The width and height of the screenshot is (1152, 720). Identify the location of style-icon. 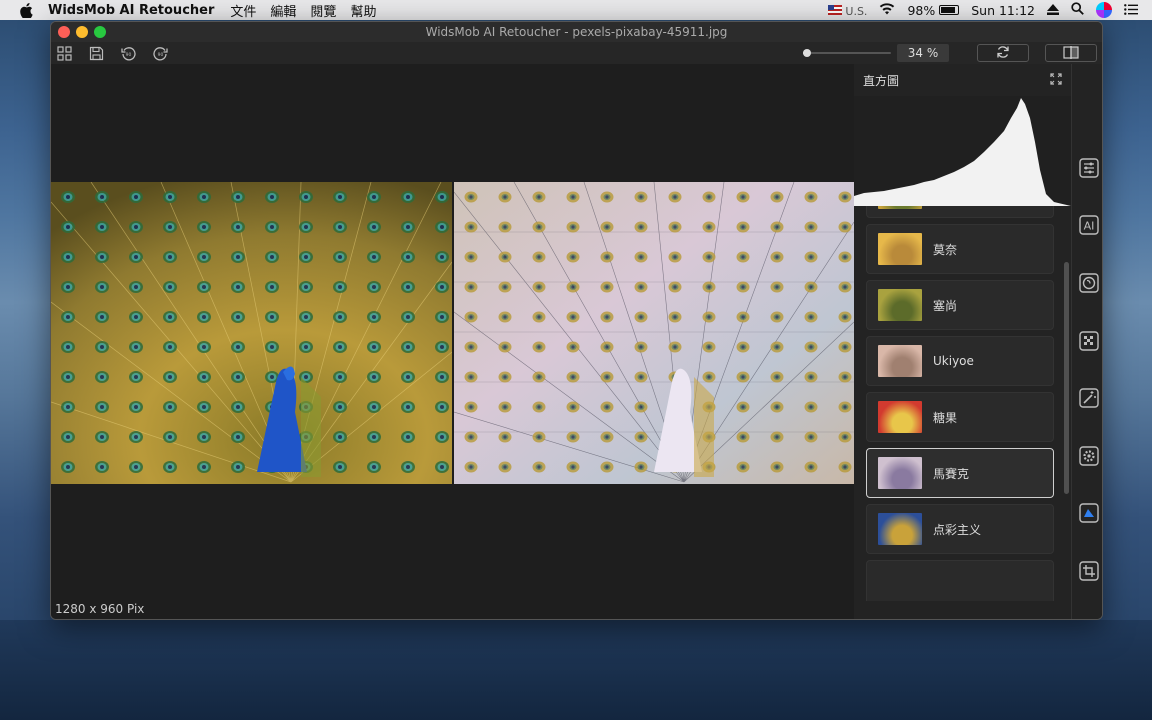
(1088, 512).